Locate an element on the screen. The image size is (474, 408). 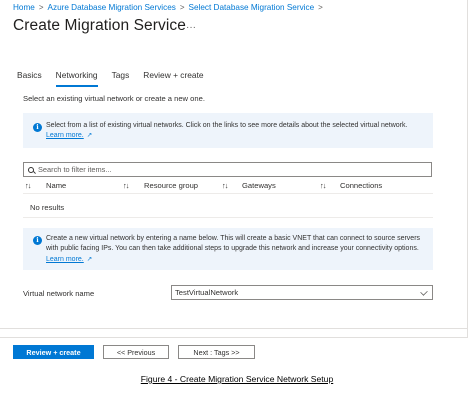
tab-bar: Basics Networking Tags Review + create is located at coordinates (117, 78).